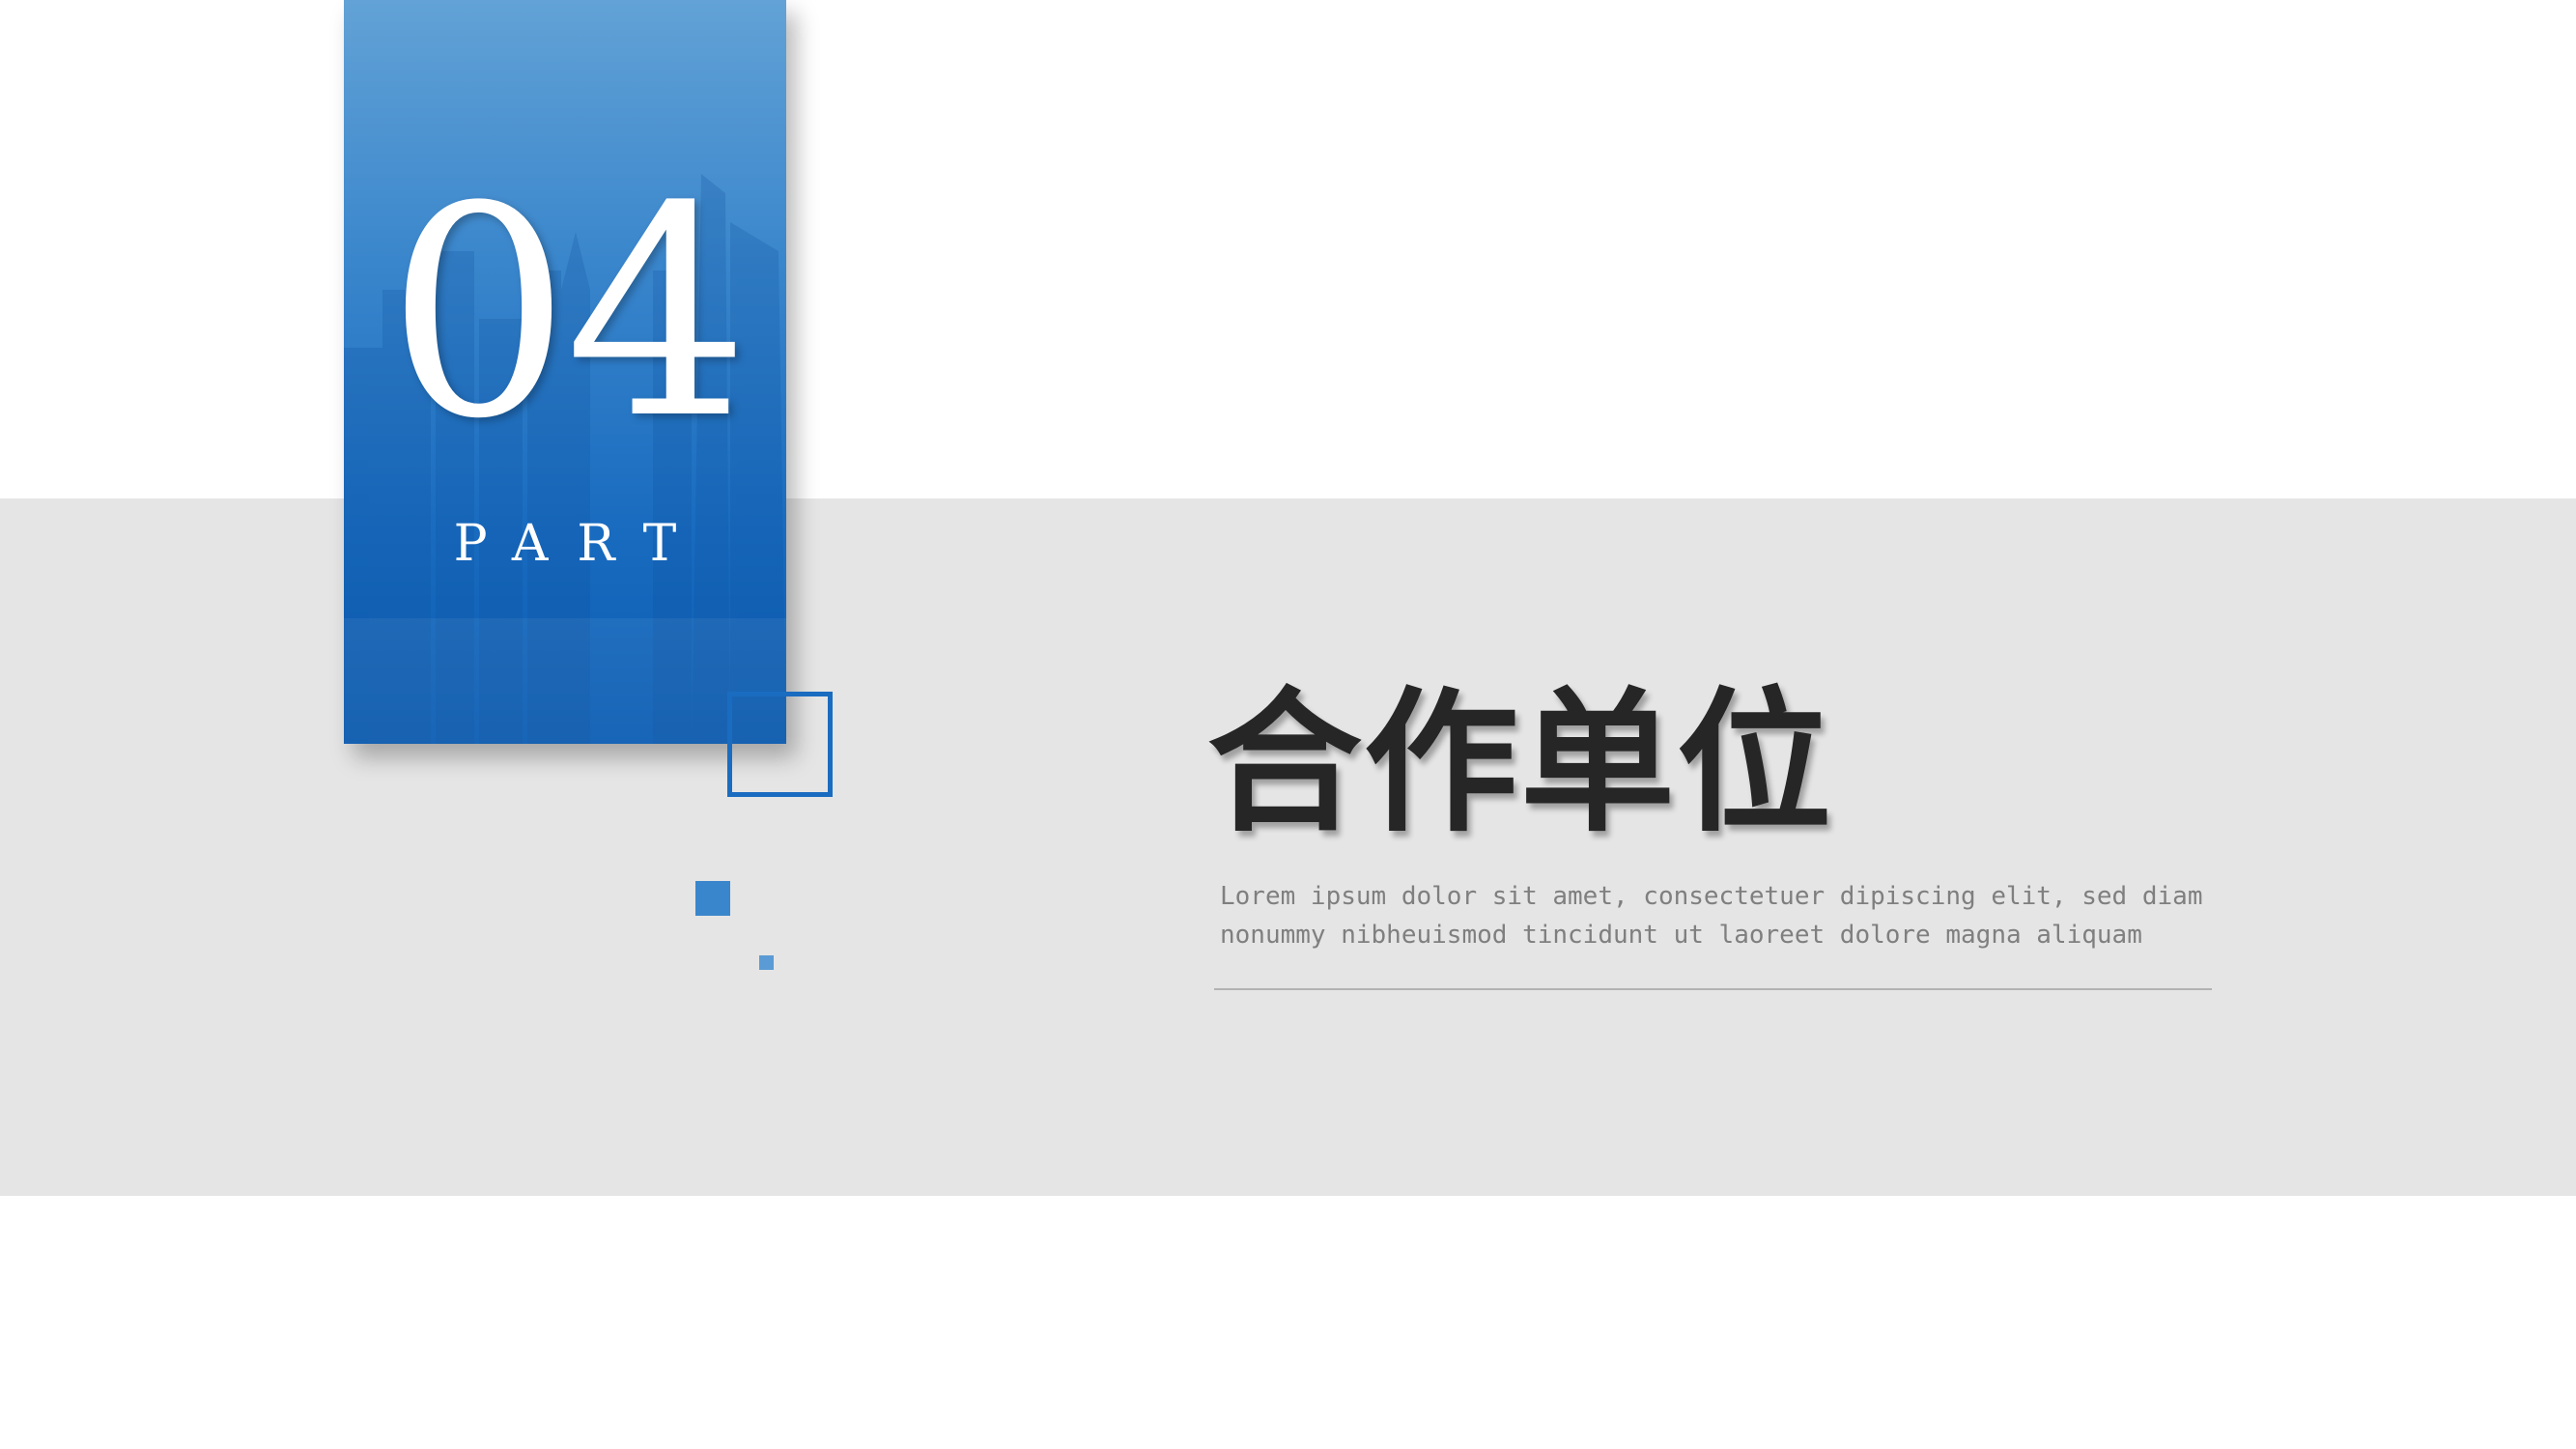  Describe the element at coordinates (568, 313) in the screenshot. I see `section-number: 04` at that location.